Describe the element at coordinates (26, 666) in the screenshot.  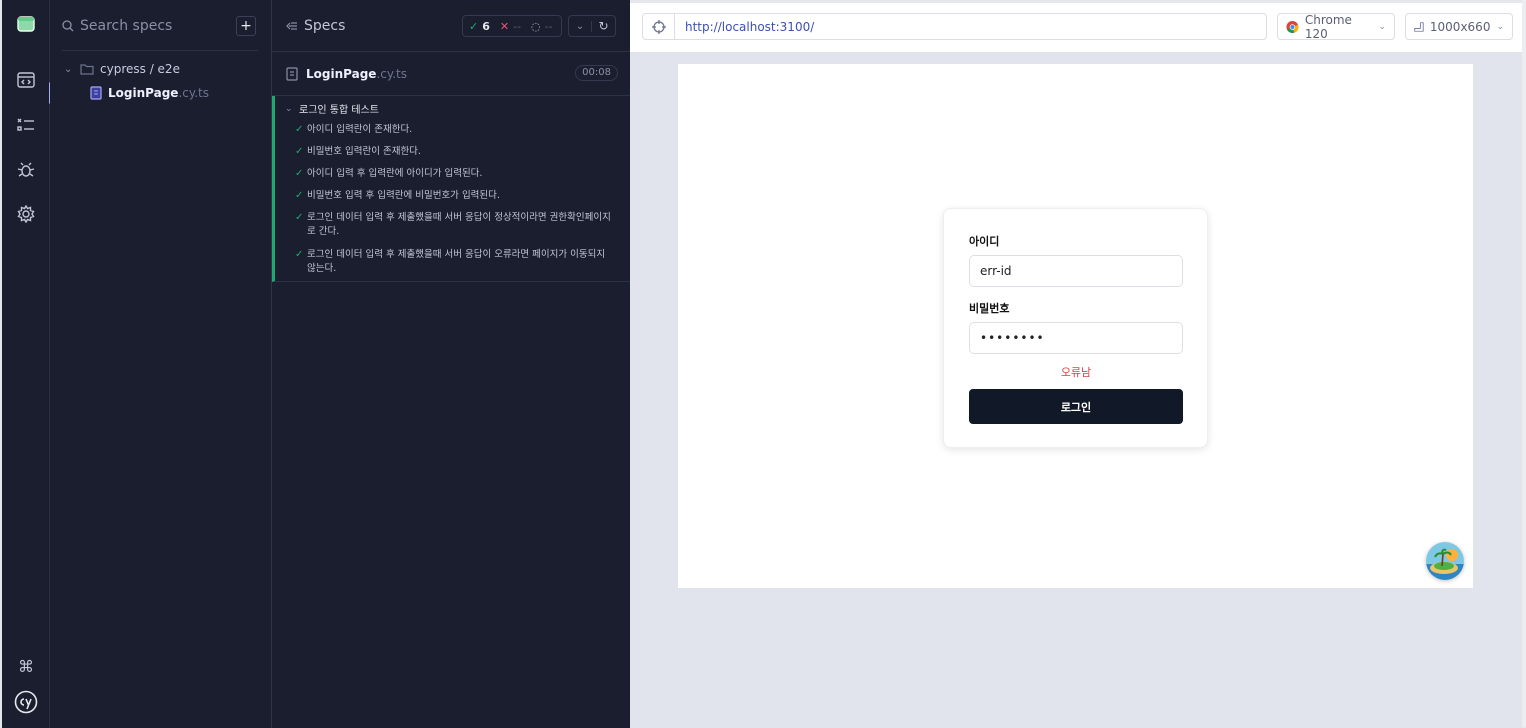
I see `command-key-icon: ⌘` at that location.